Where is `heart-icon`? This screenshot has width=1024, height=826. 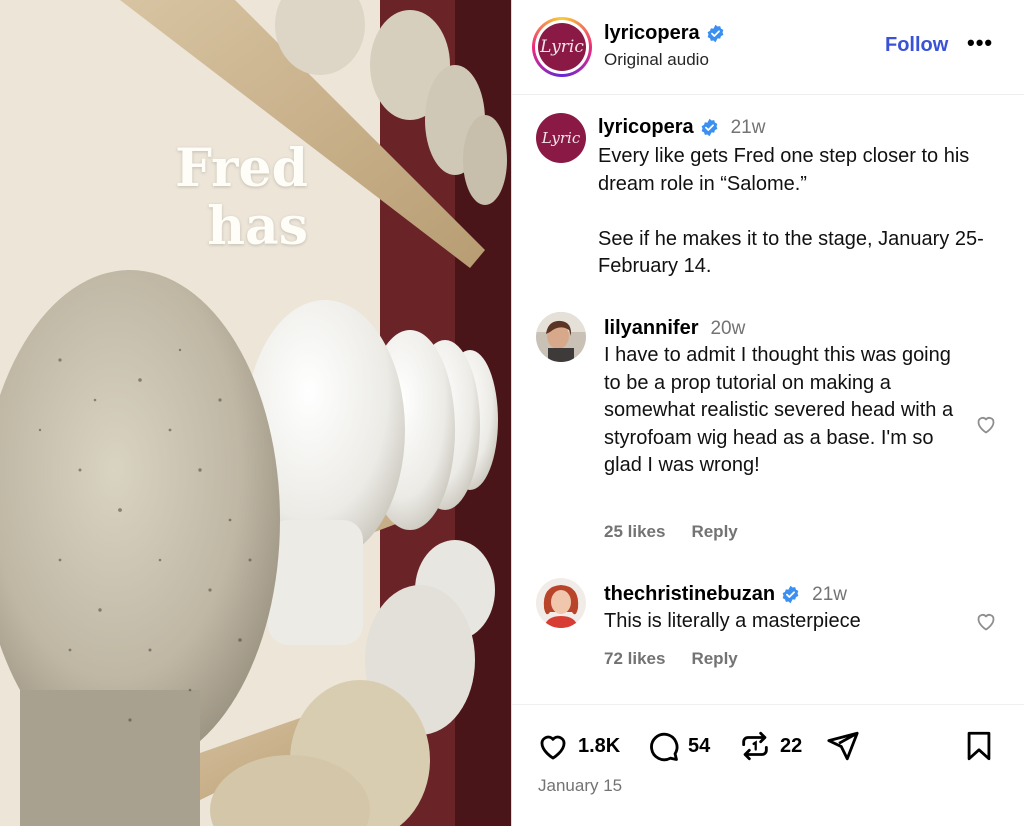 heart-icon is located at coordinates (553, 746).